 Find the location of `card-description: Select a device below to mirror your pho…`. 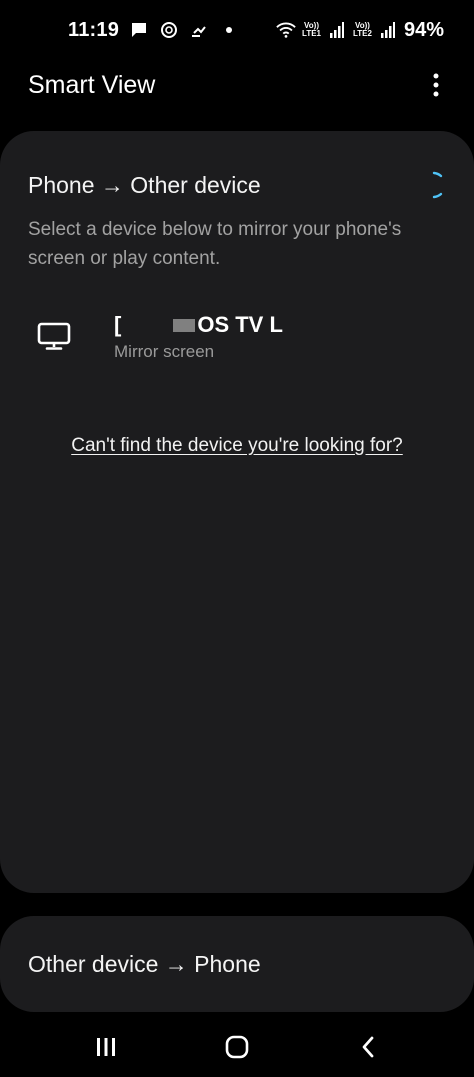

card-description: Select a device below to mirror your pho… is located at coordinates (215, 244).